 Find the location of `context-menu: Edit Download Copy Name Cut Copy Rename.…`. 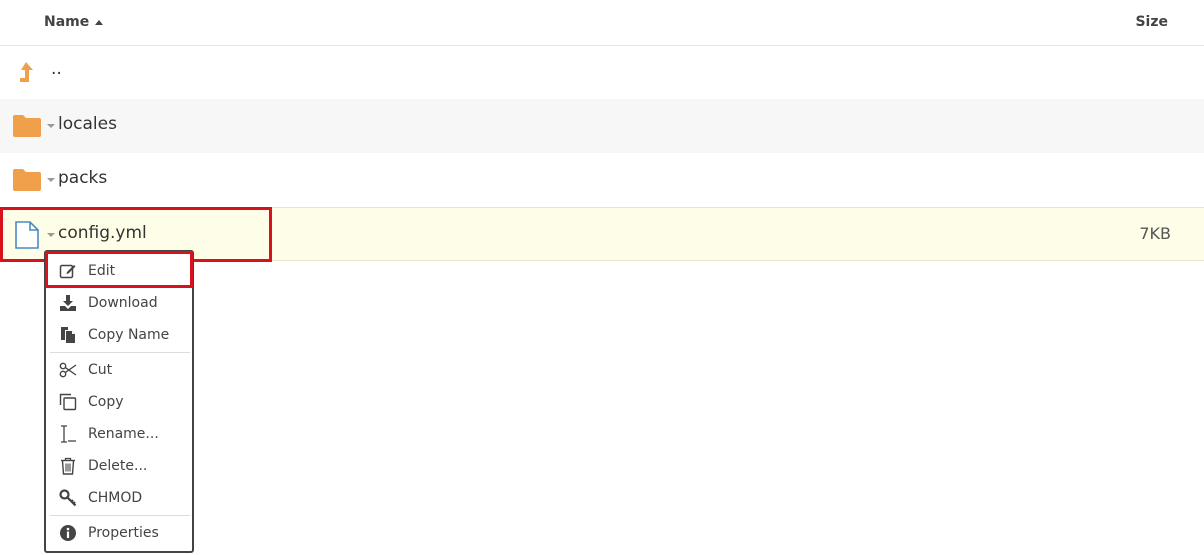

context-menu: Edit Download Copy Name Cut Copy Rename.… is located at coordinates (119, 401).